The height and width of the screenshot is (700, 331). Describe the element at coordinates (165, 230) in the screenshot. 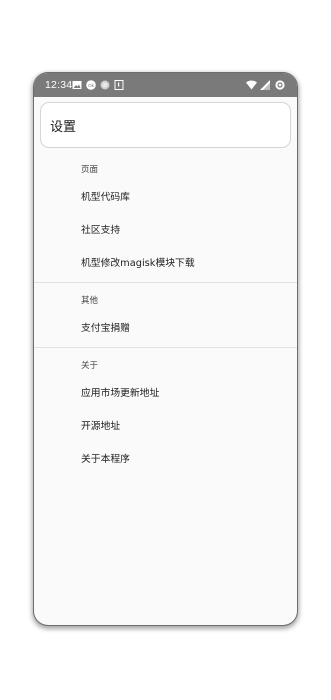

I see `pref-community-support: 社区支持` at that location.